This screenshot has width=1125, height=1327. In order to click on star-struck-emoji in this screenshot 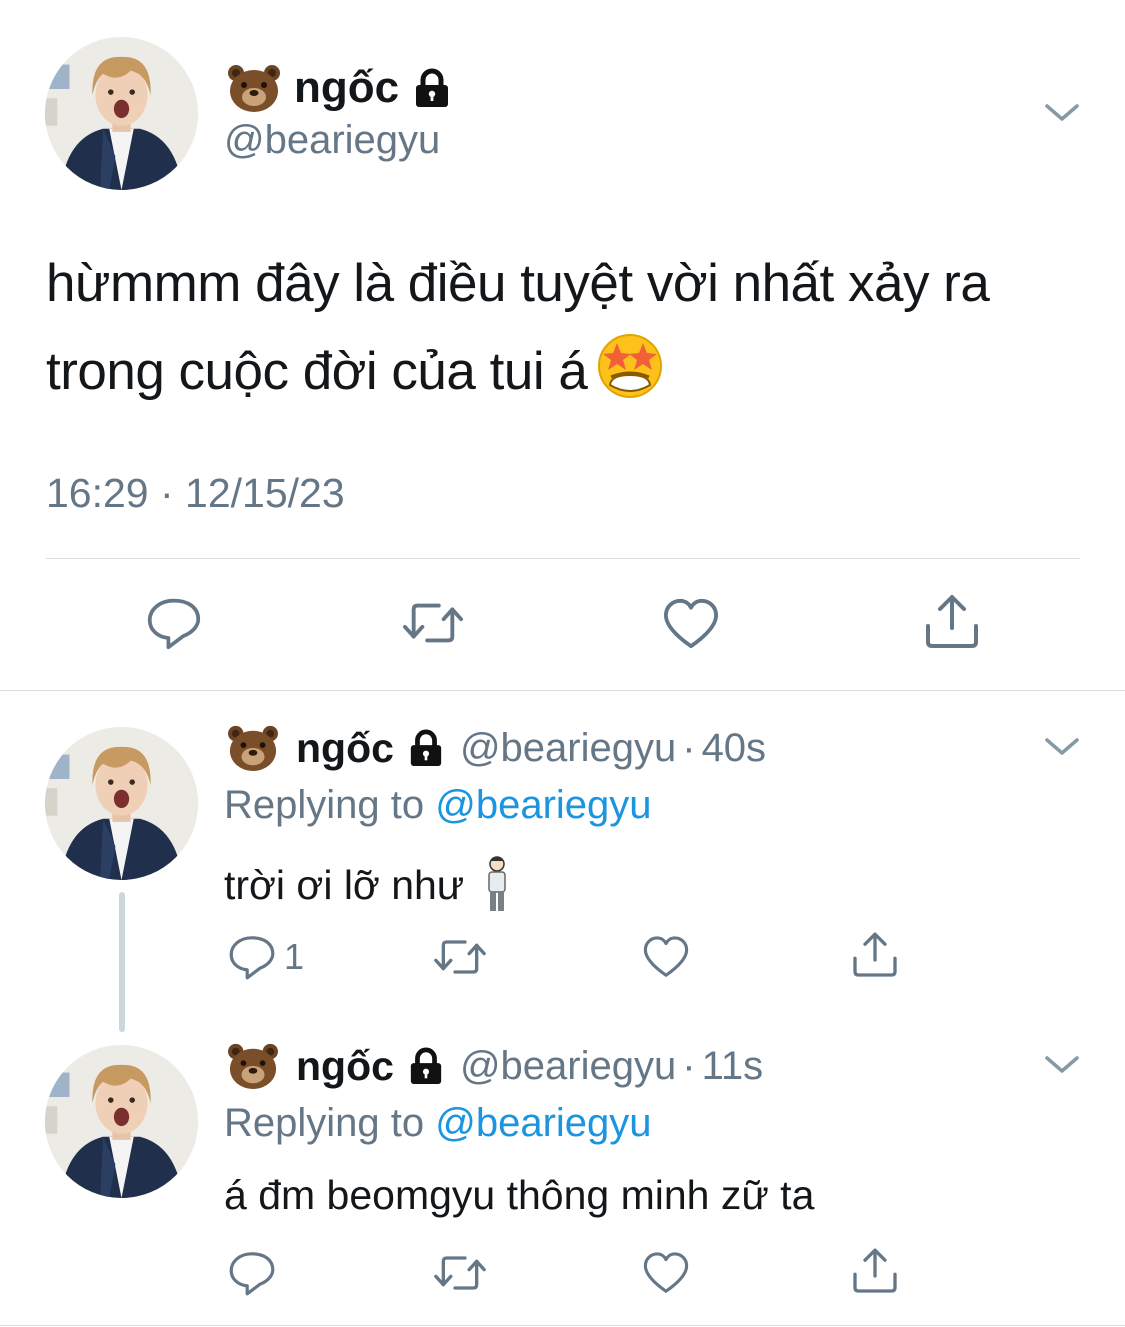, I will do `click(630, 366)`.